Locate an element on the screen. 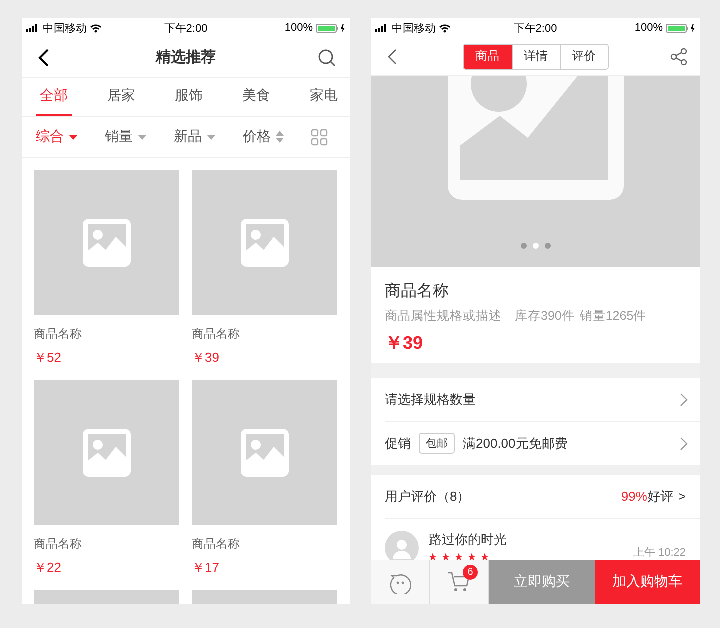 The height and width of the screenshot is (628, 720). cart-count-badge: 6 is located at coordinates (470, 572).